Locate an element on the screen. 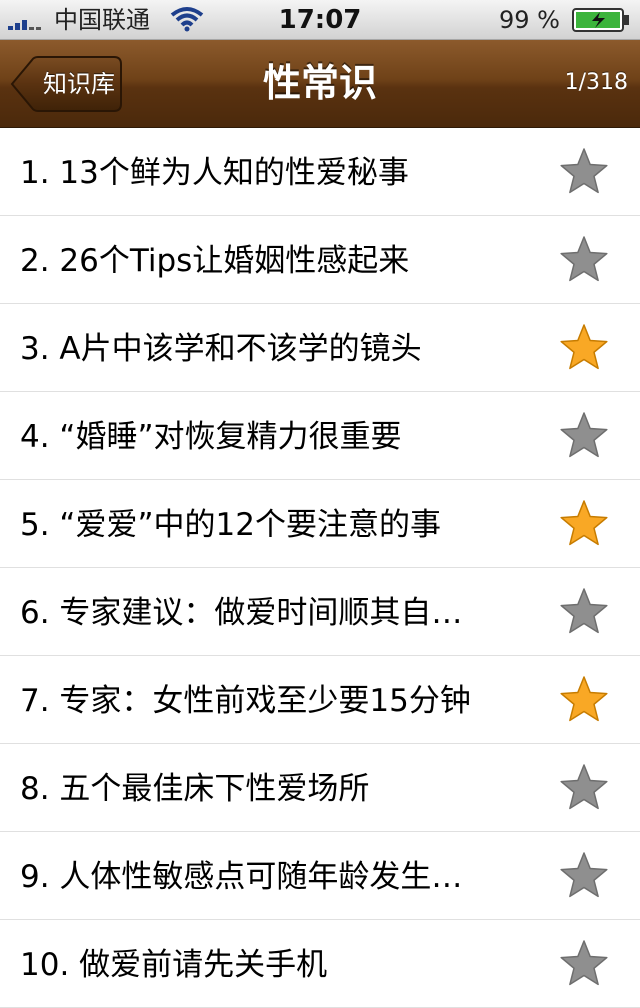  list-item: 1. 13个鲜为人知的性爱秘事 is located at coordinates (320, 172).